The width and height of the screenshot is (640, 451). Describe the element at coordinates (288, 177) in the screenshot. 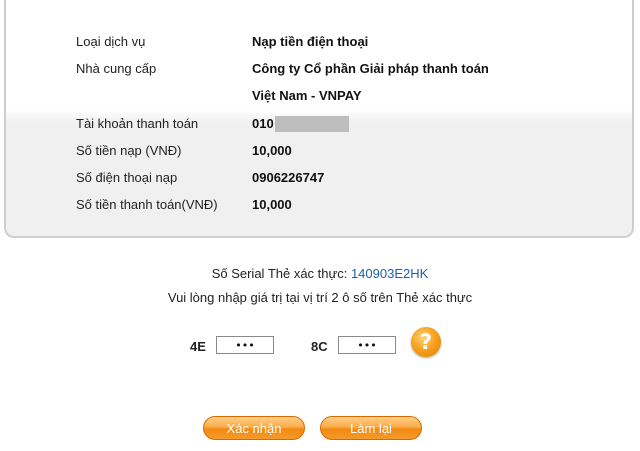

I see `phone-value: 0906226747` at that location.